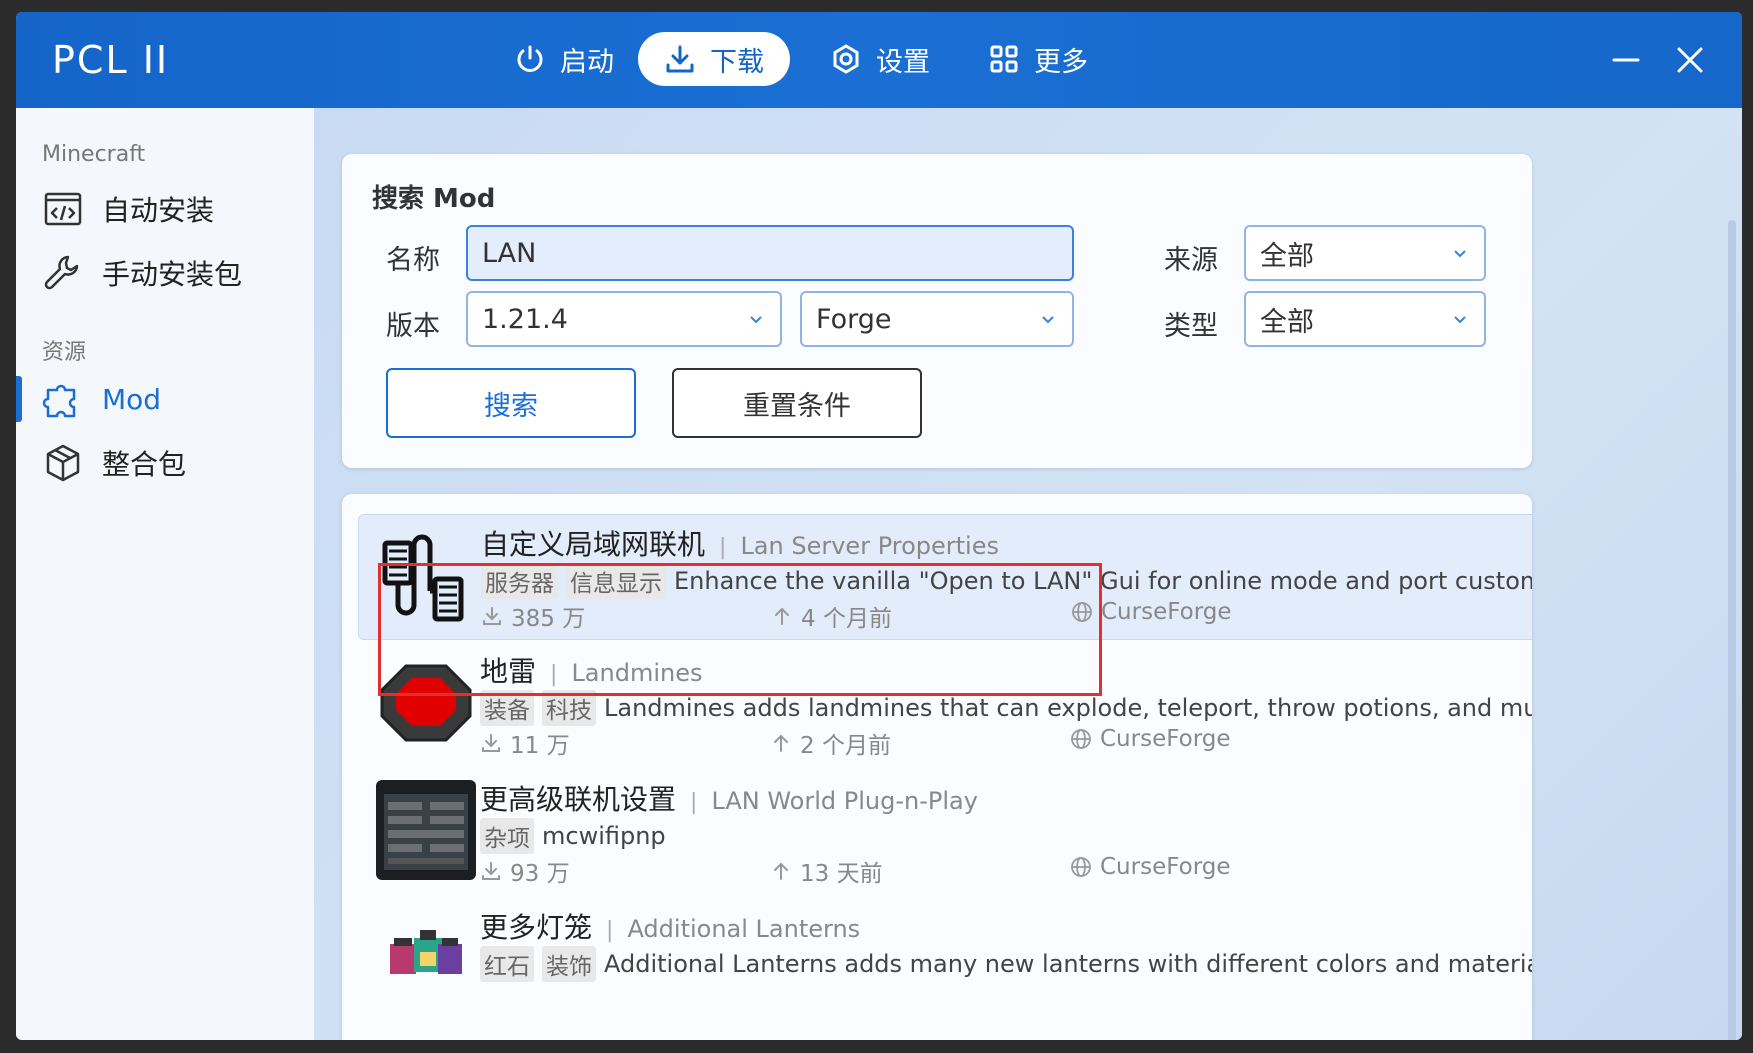 The height and width of the screenshot is (1053, 1753). I want to click on nav-launch: 启动, so click(564, 59).